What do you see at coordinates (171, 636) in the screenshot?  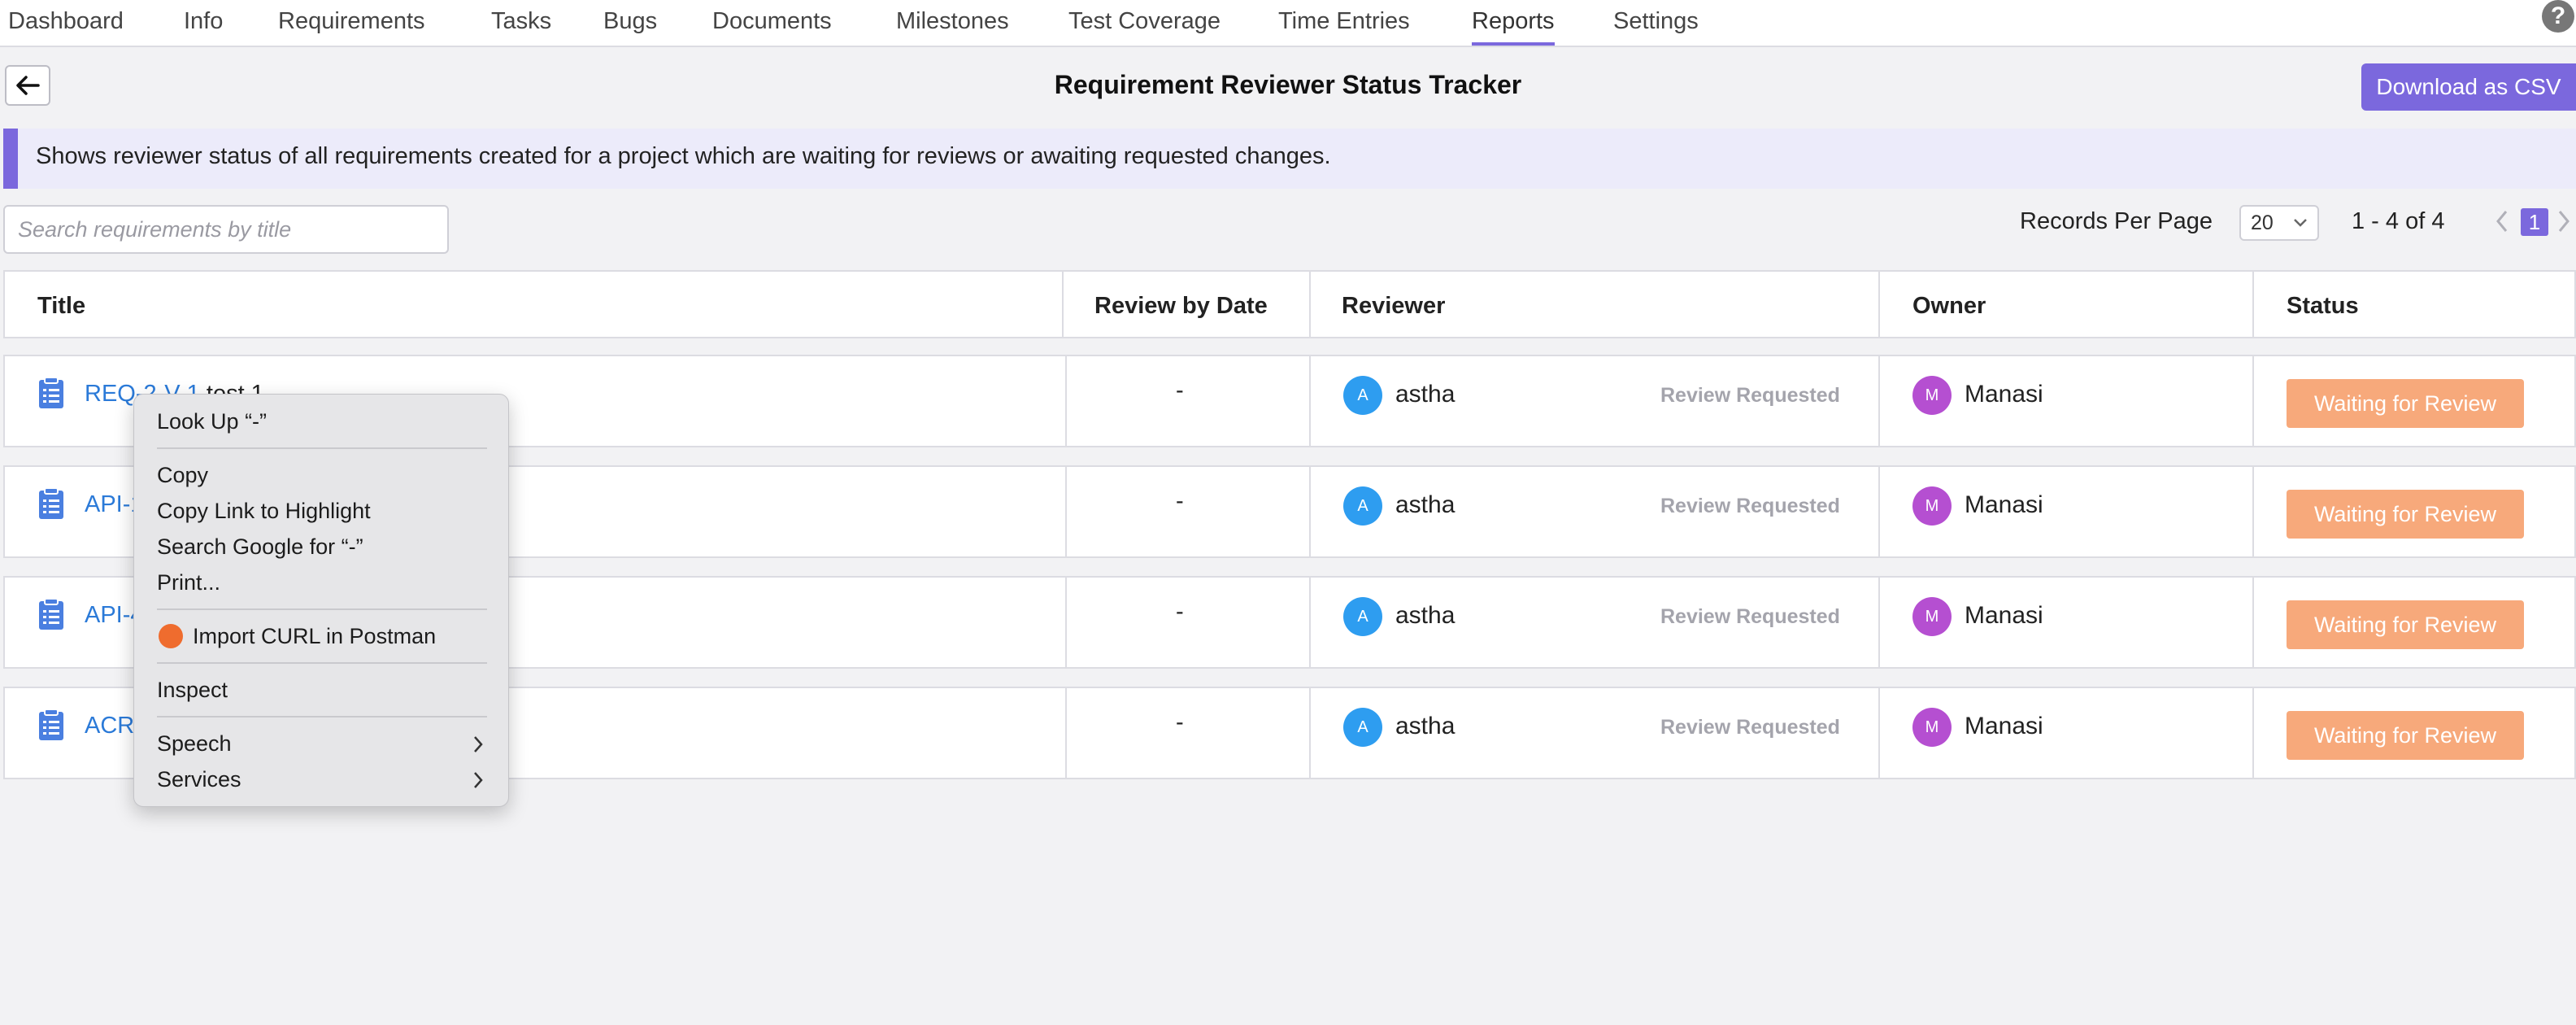 I see `postman-icon` at bounding box center [171, 636].